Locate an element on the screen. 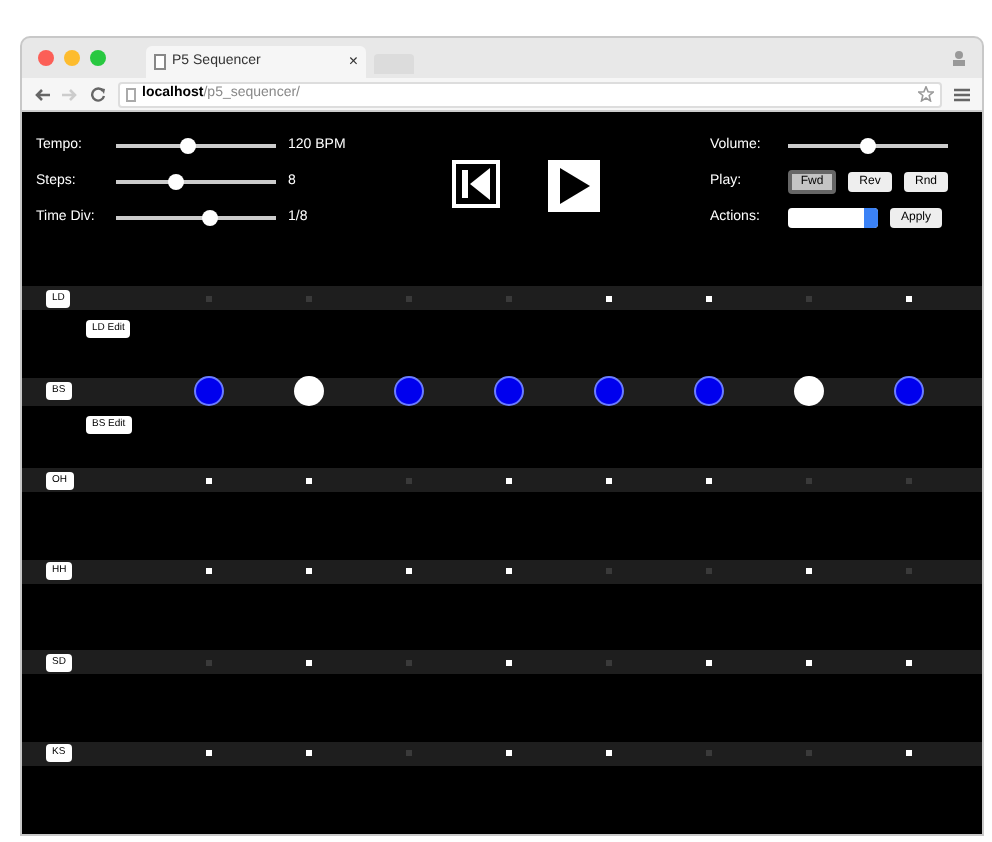  menu-icon is located at coordinates (962, 94).